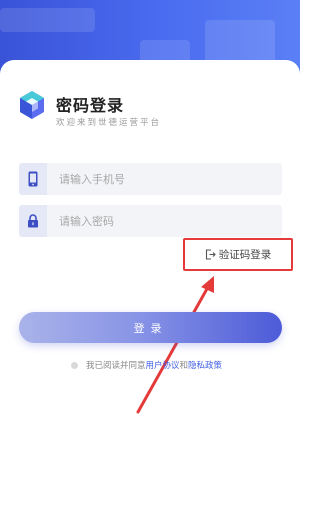 This screenshot has height=528, width=320. I want to click on phone-input, so click(166, 179).